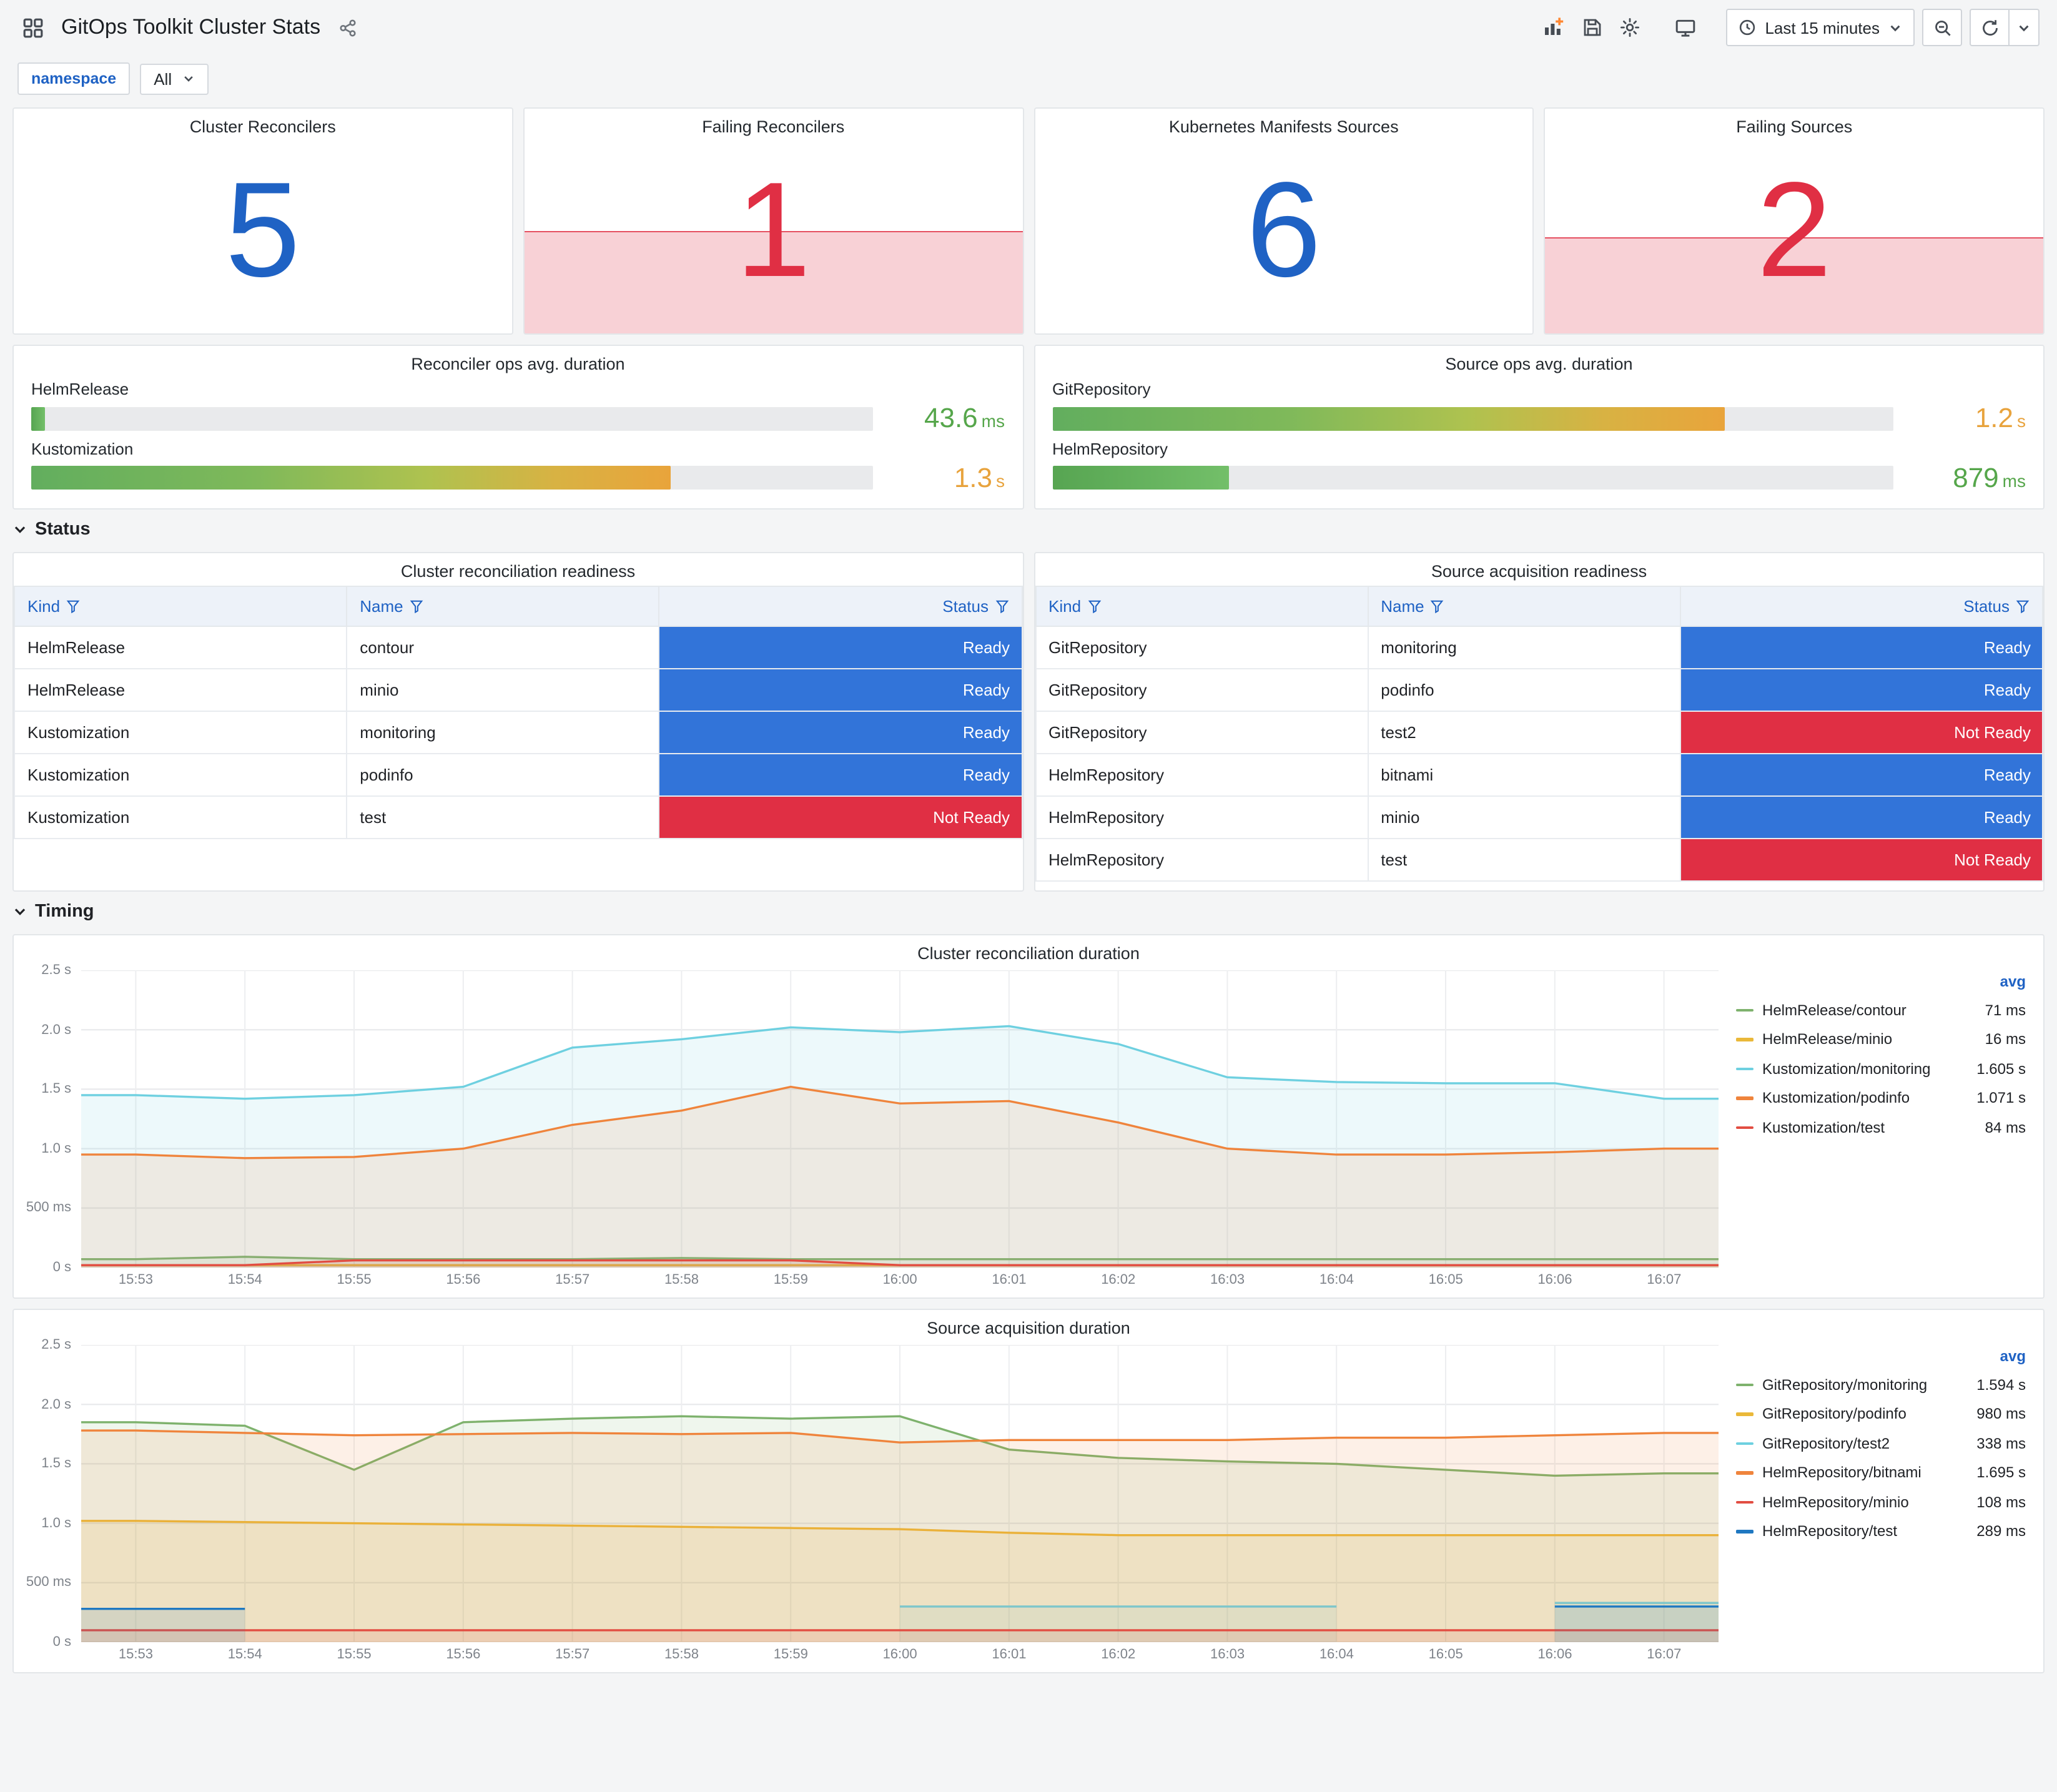 Image resolution: width=2057 pixels, height=1792 pixels. Describe the element at coordinates (56, 1464) in the screenshot. I see `y-axis-label: 1.5 s` at that location.